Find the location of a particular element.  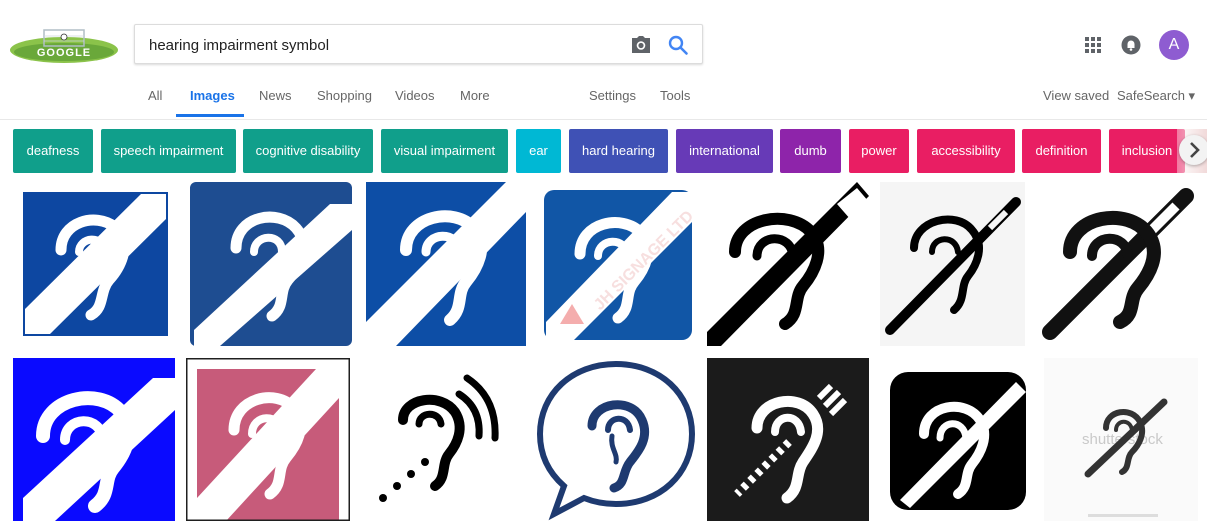

tab-news: News is located at coordinates (275, 103).